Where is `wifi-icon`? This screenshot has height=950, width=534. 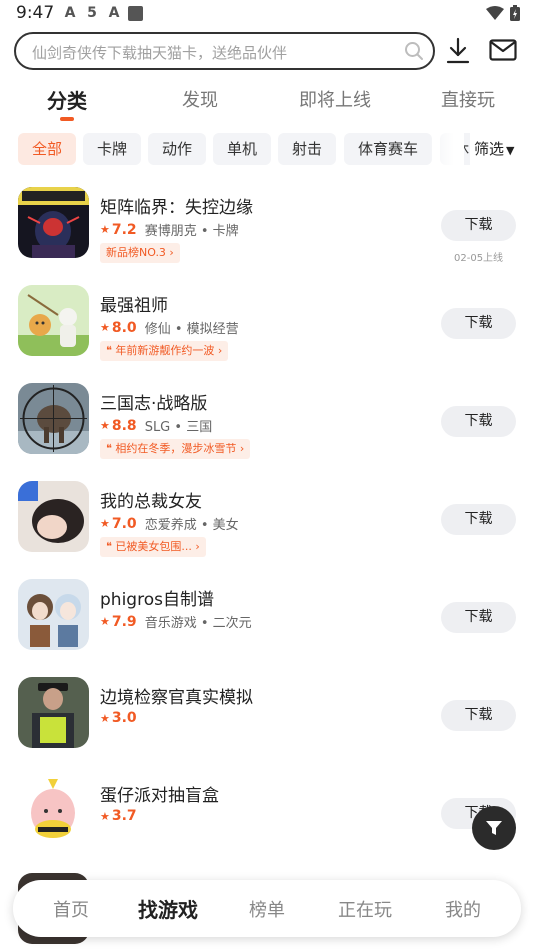 wifi-icon is located at coordinates (495, 13).